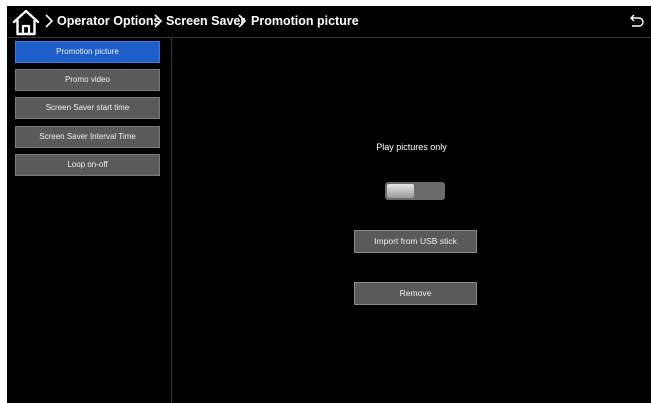 The width and height of the screenshot is (651, 403). Describe the element at coordinates (87, 165) in the screenshot. I see `sidebar-item-loop-on-off: Loop on-off` at that location.